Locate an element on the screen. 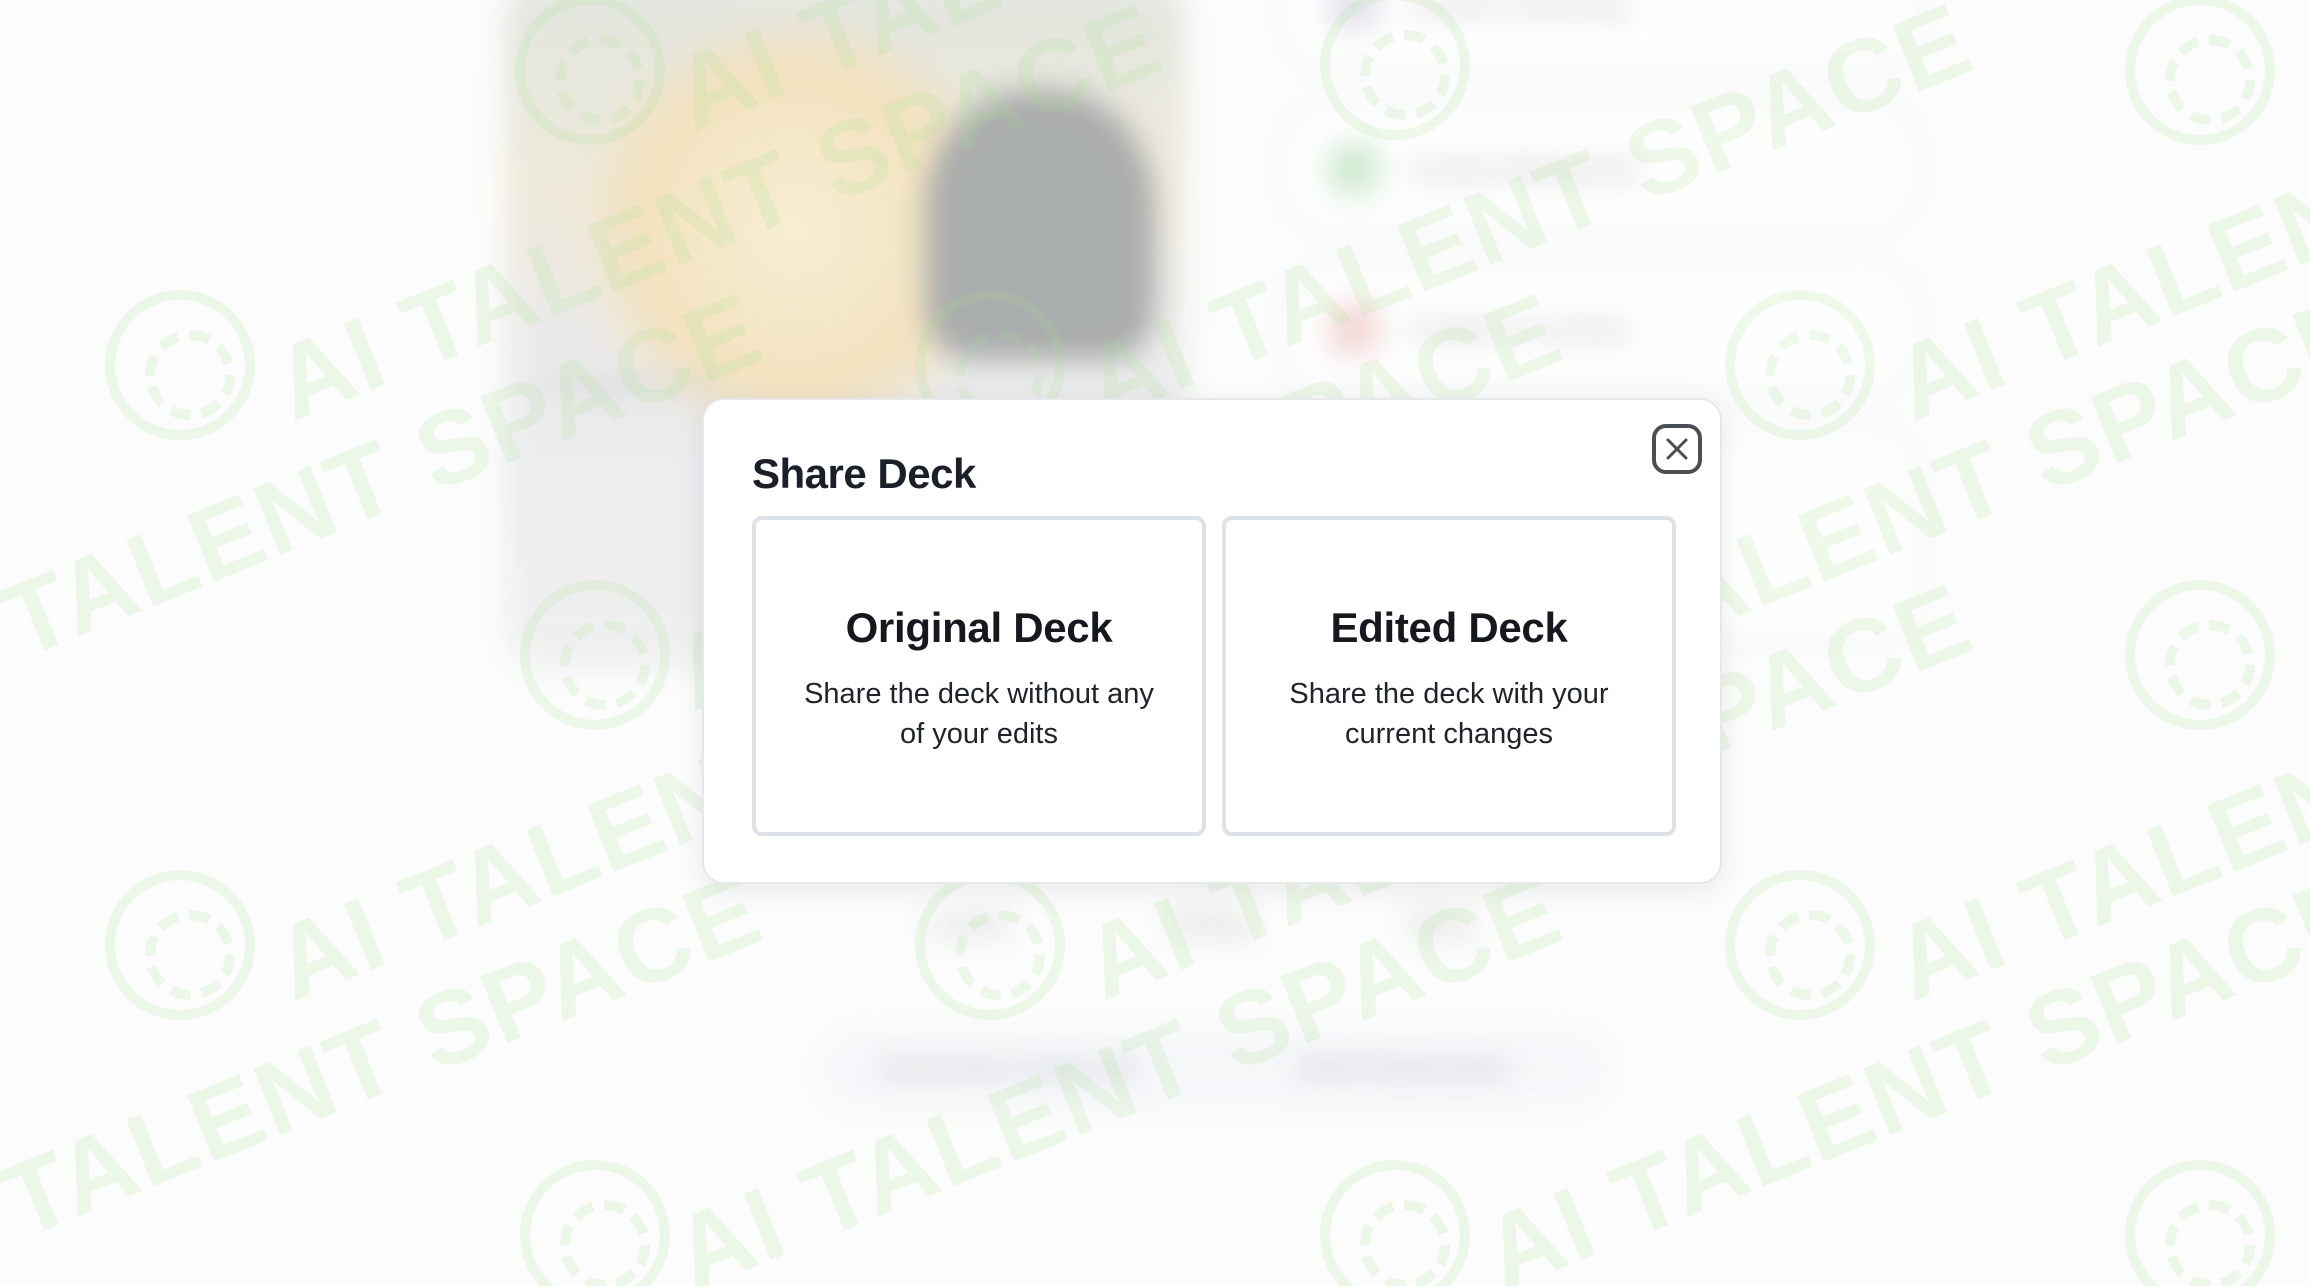 The height and width of the screenshot is (1286, 2310). option-description: Share the deck with your current changes is located at coordinates (1449, 714).